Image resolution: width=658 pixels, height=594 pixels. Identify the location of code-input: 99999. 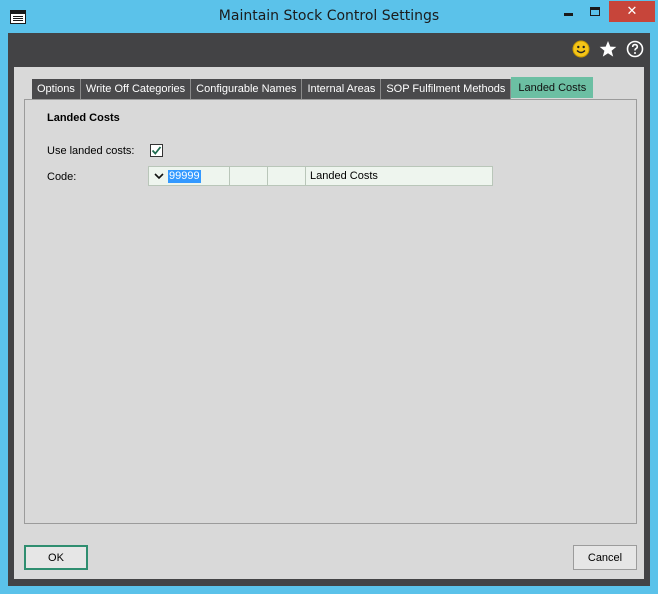
(199, 176).